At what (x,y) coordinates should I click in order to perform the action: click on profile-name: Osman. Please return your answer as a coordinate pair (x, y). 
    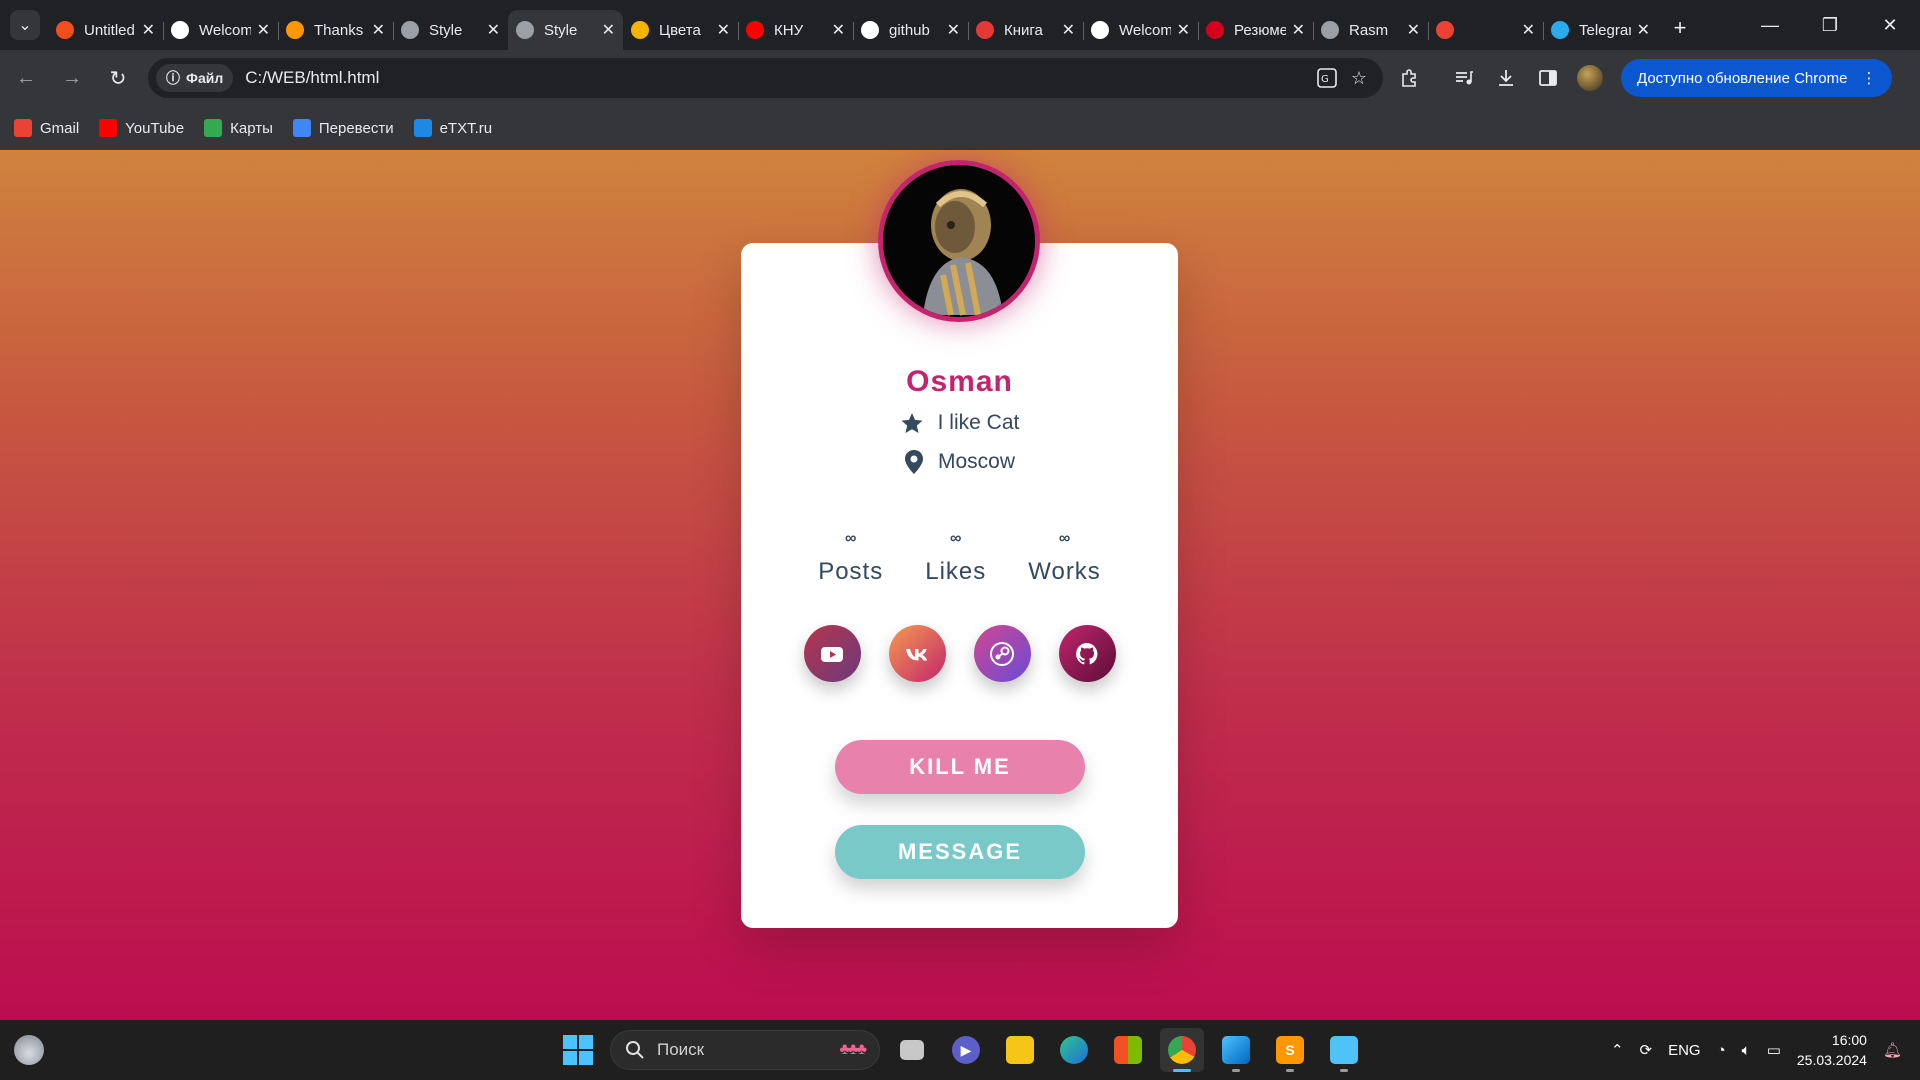
    Looking at the image, I should click on (959, 381).